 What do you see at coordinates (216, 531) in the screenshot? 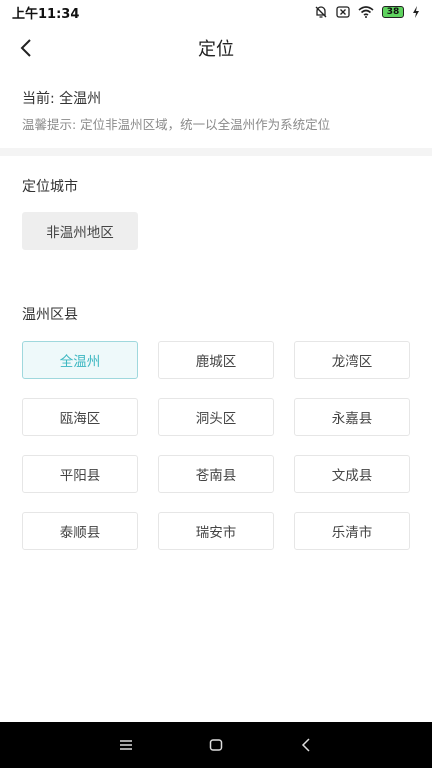
I see `district-chip: 瑞安市` at bounding box center [216, 531].